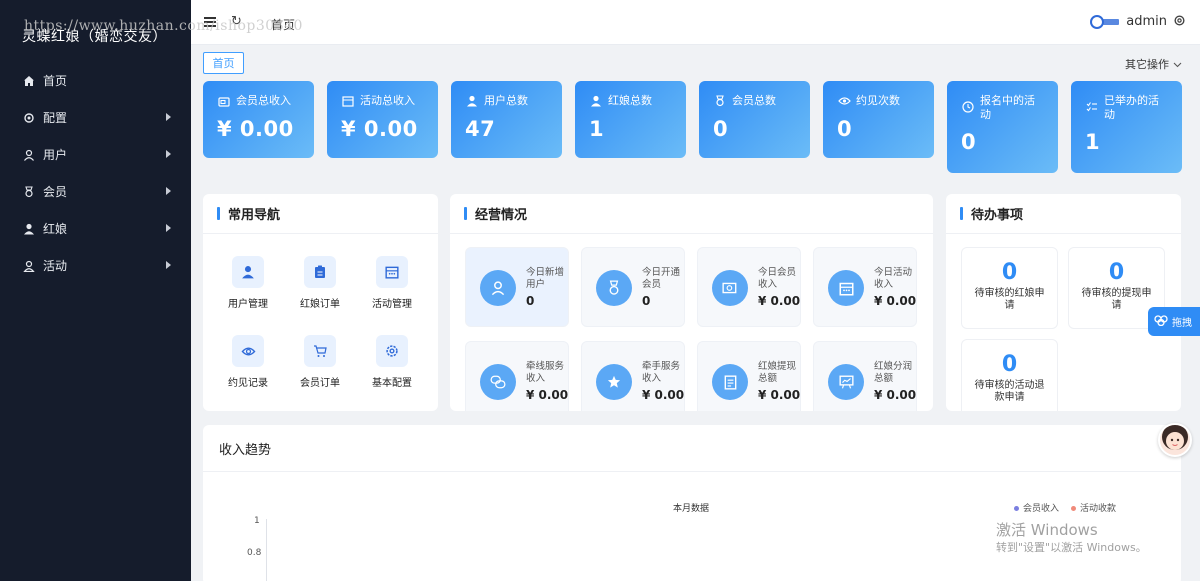  I want to click on todo-label: 待审核的红娘申请, so click(1009, 299).